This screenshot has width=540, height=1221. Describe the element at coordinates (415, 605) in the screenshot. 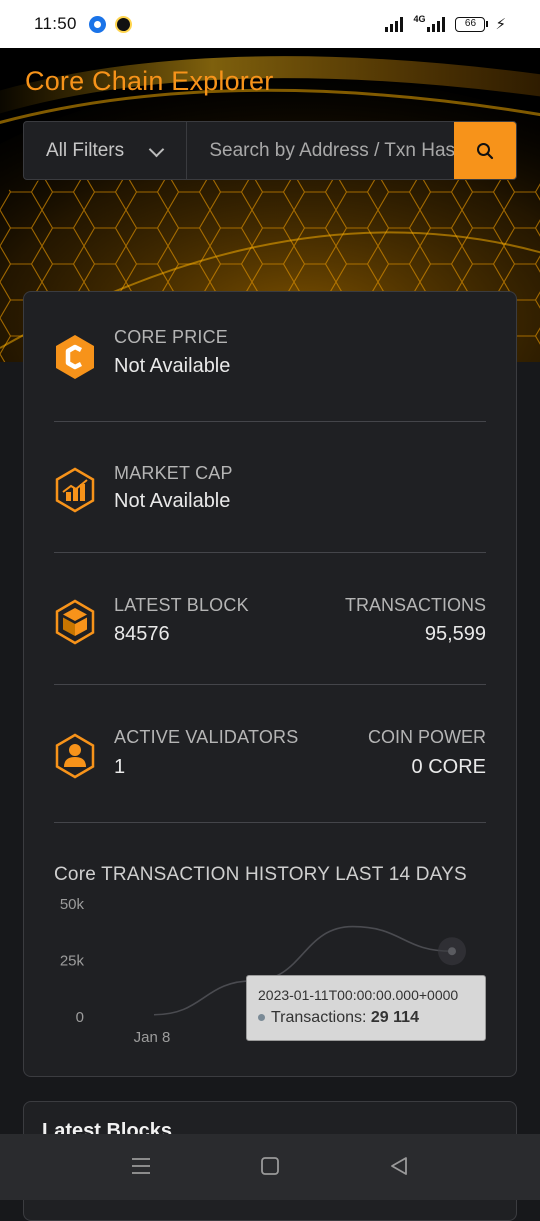

I see `transactions-label: TRANSACTIONS` at that location.